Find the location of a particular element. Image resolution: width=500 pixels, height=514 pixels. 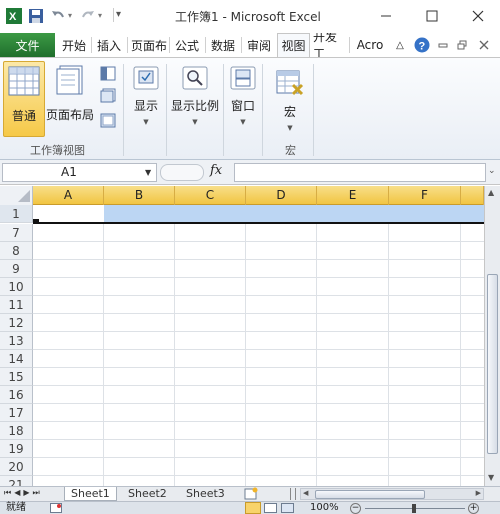

tab-developer: 开发工 is located at coordinates (330, 45).